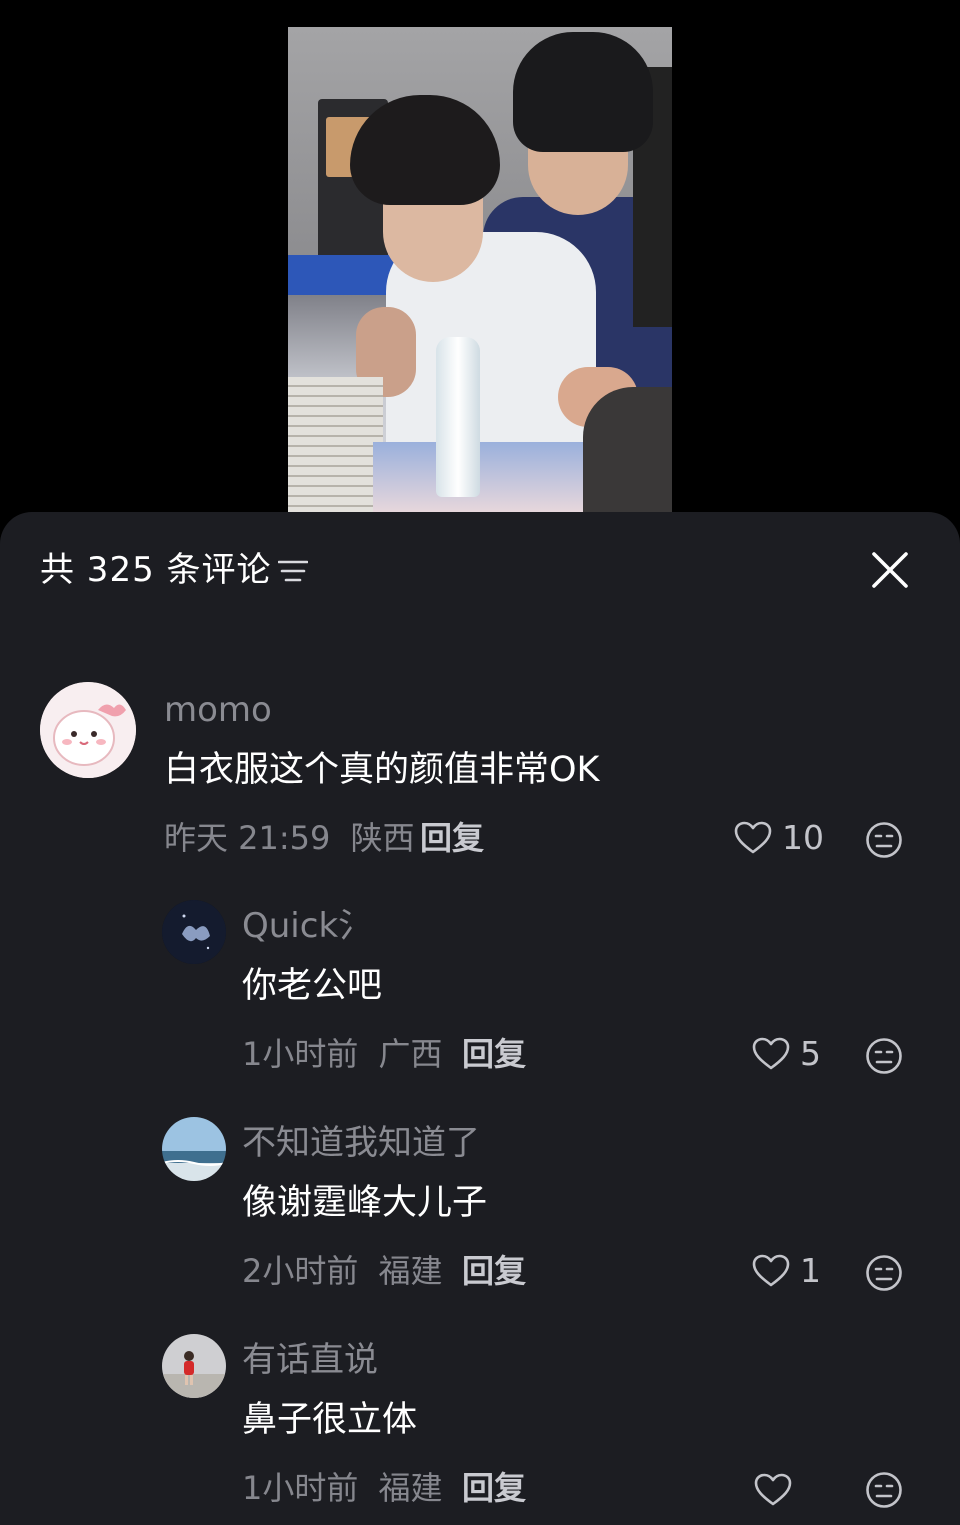 This screenshot has width=960, height=1525. I want to click on username: 不知道我知道了, so click(361, 1143).